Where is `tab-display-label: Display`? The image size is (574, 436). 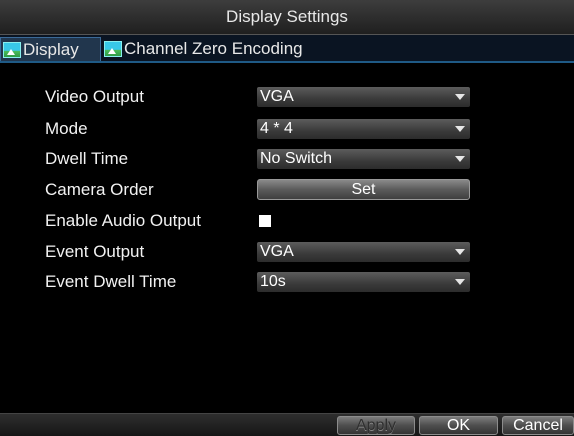
tab-display-label: Display is located at coordinates (51, 49).